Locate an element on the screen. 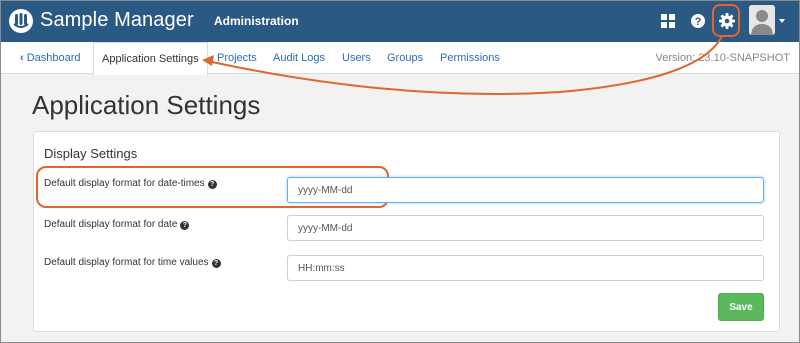 The height and width of the screenshot is (343, 800). tab-users: Users is located at coordinates (356, 58).